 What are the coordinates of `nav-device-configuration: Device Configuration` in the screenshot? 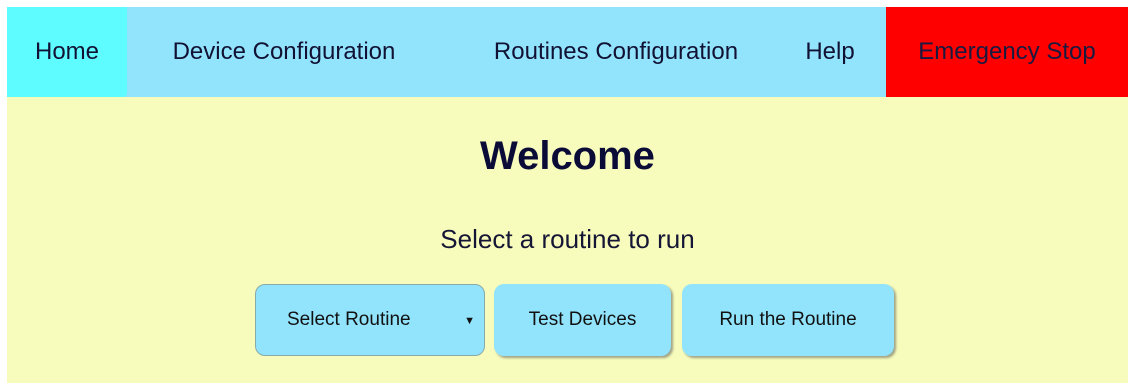 It's located at (284, 52).